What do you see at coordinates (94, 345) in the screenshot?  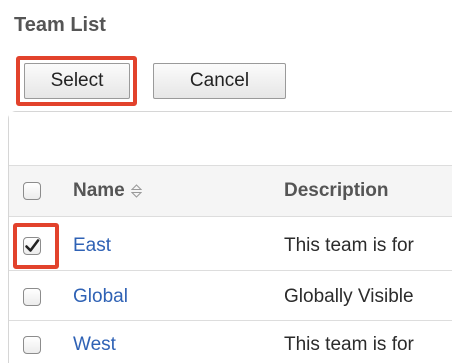 I see `team-link-west: West` at bounding box center [94, 345].